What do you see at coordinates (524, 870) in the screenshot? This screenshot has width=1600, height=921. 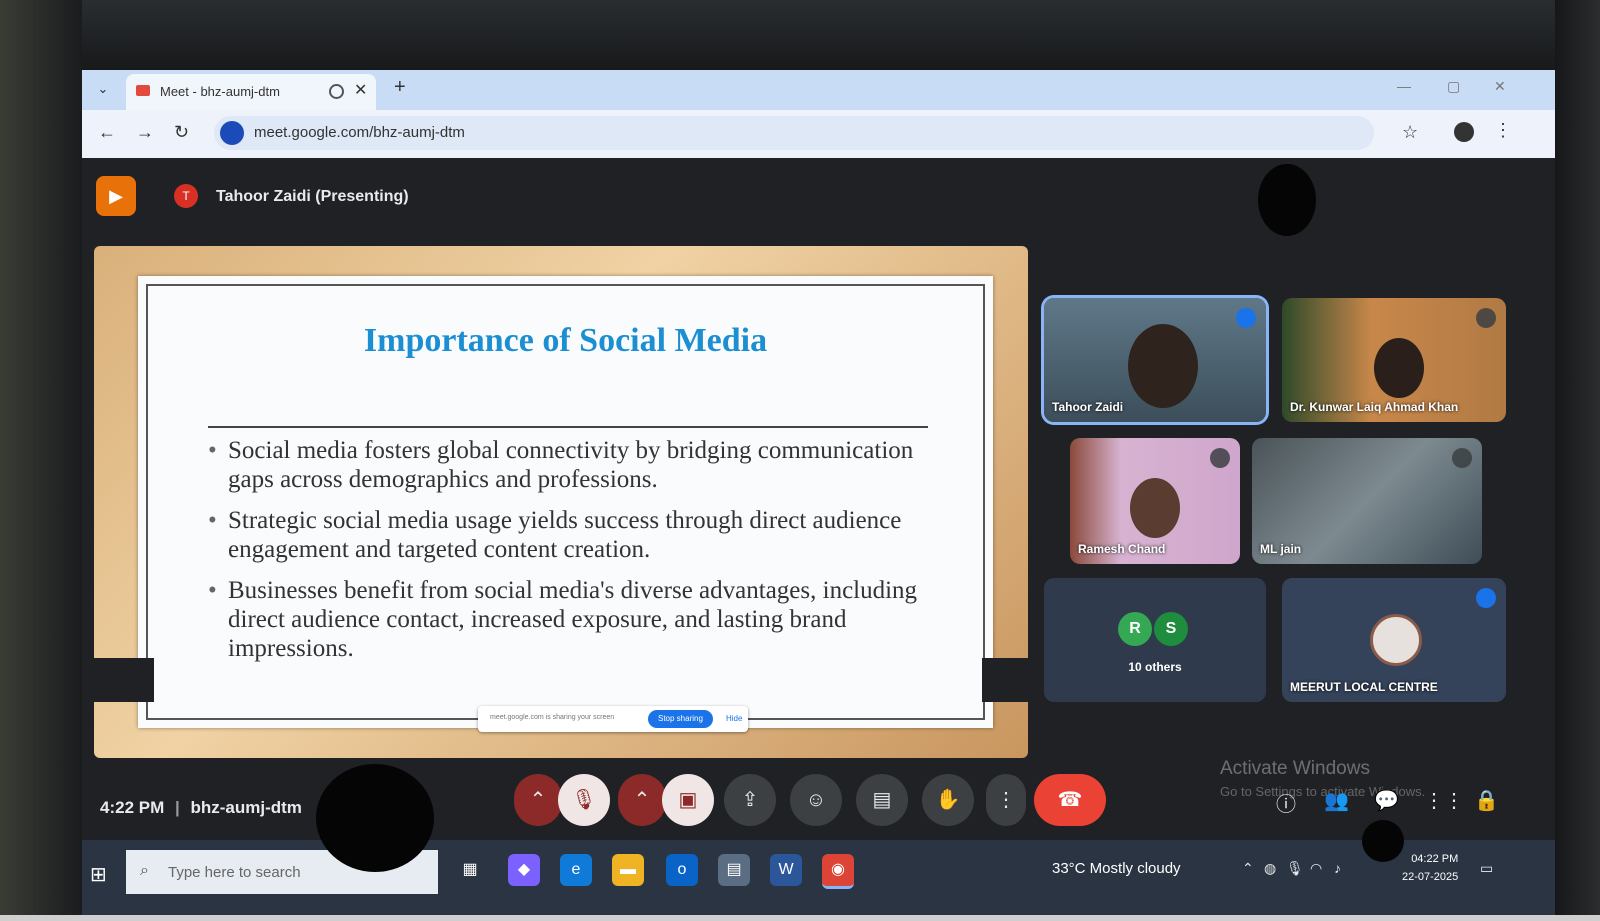 I see `copilot-icon: ◆` at bounding box center [524, 870].